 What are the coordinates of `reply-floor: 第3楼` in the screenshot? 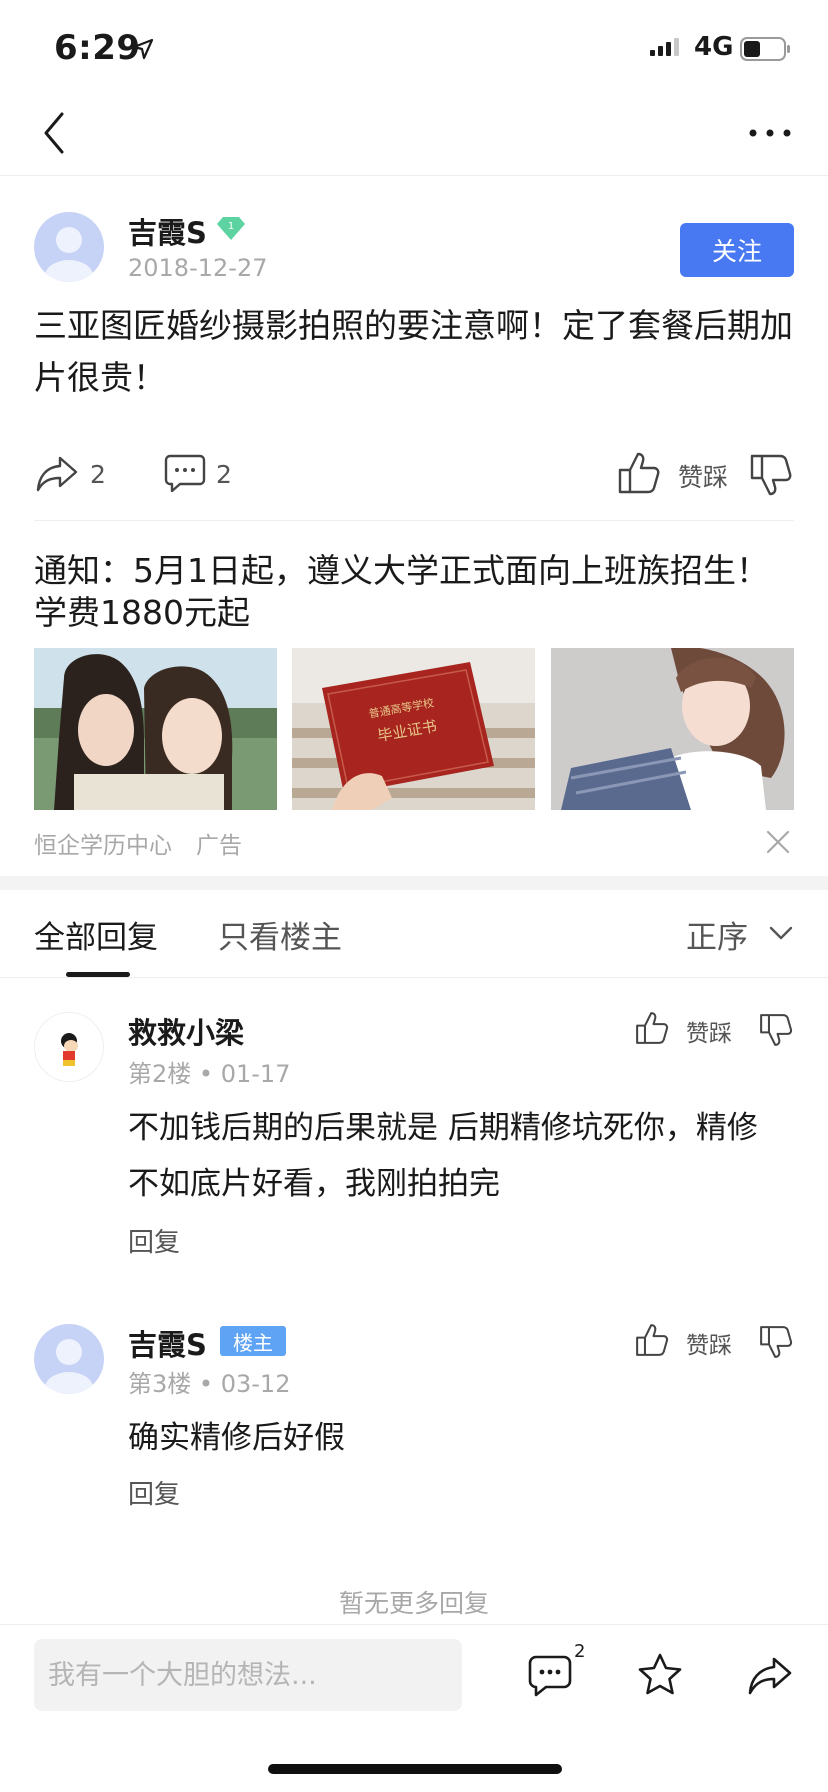 It's located at (160, 1384).